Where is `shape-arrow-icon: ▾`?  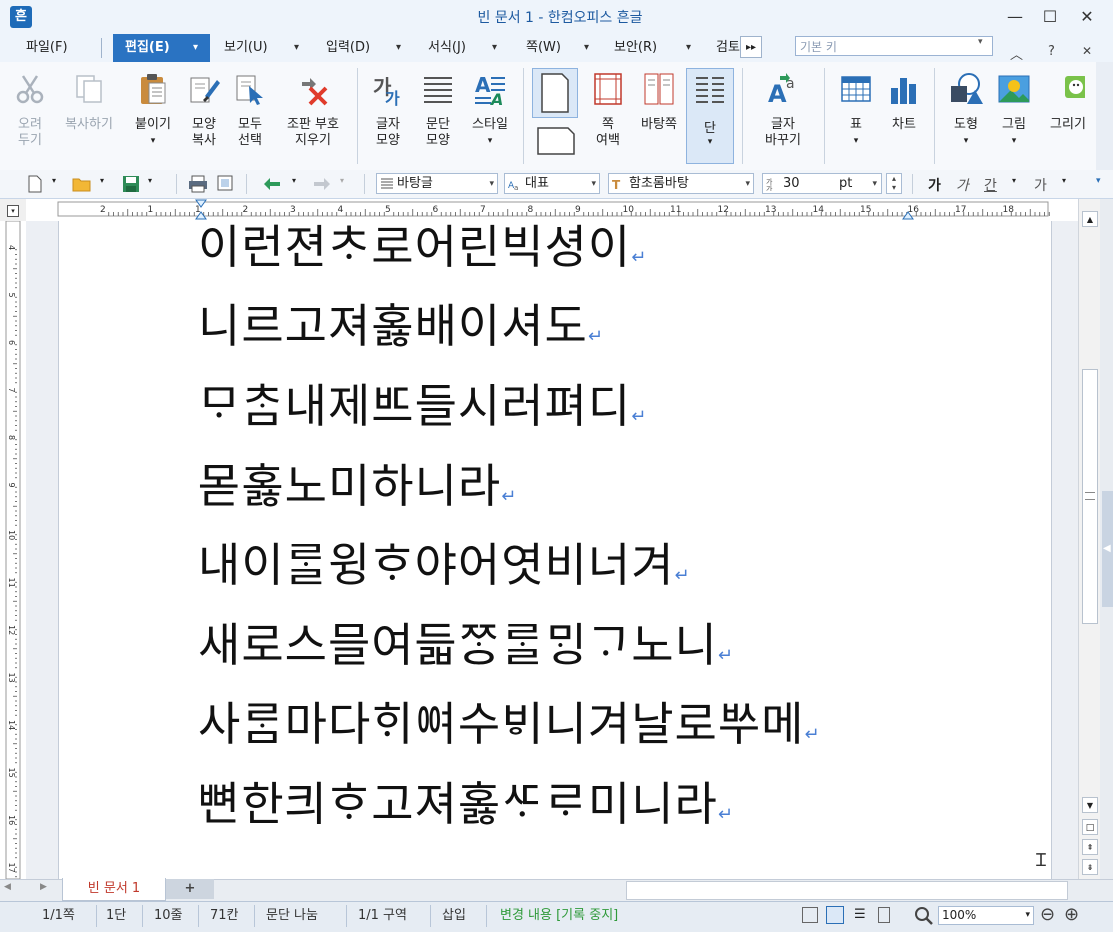
shape-arrow-icon: ▾ is located at coordinates (966, 141).